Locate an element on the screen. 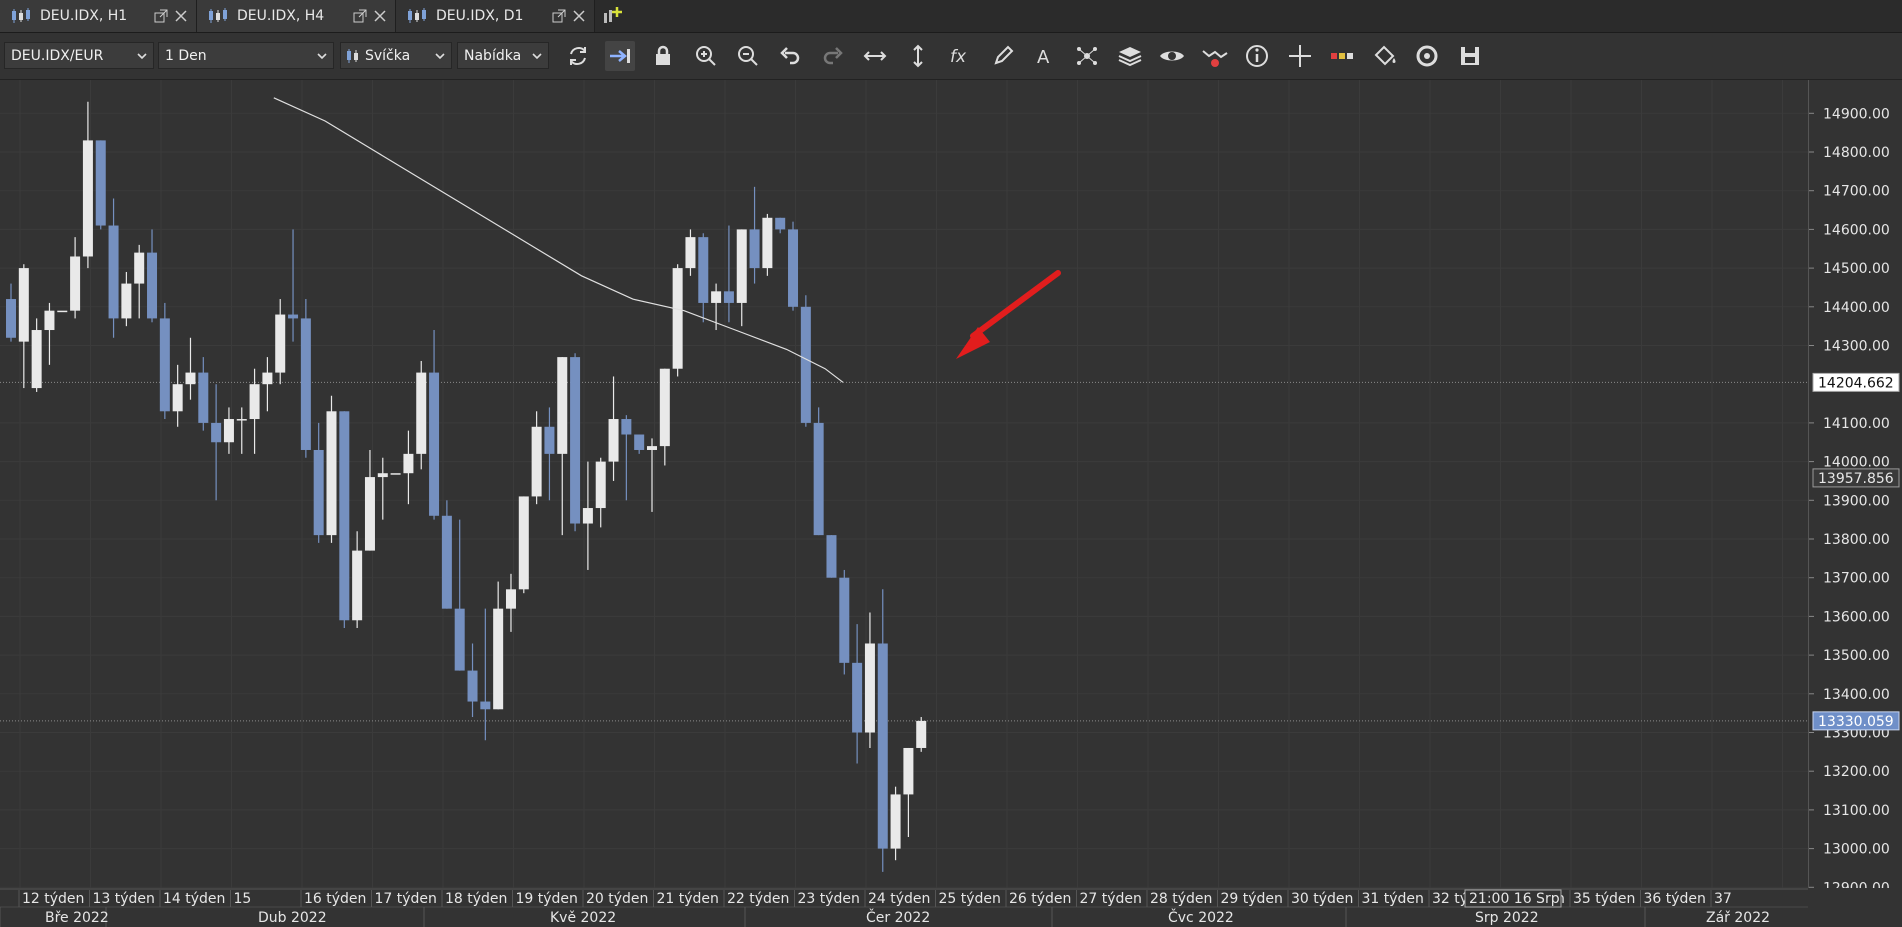 The image size is (1902, 927). layers-button is located at coordinates (1130, 56).